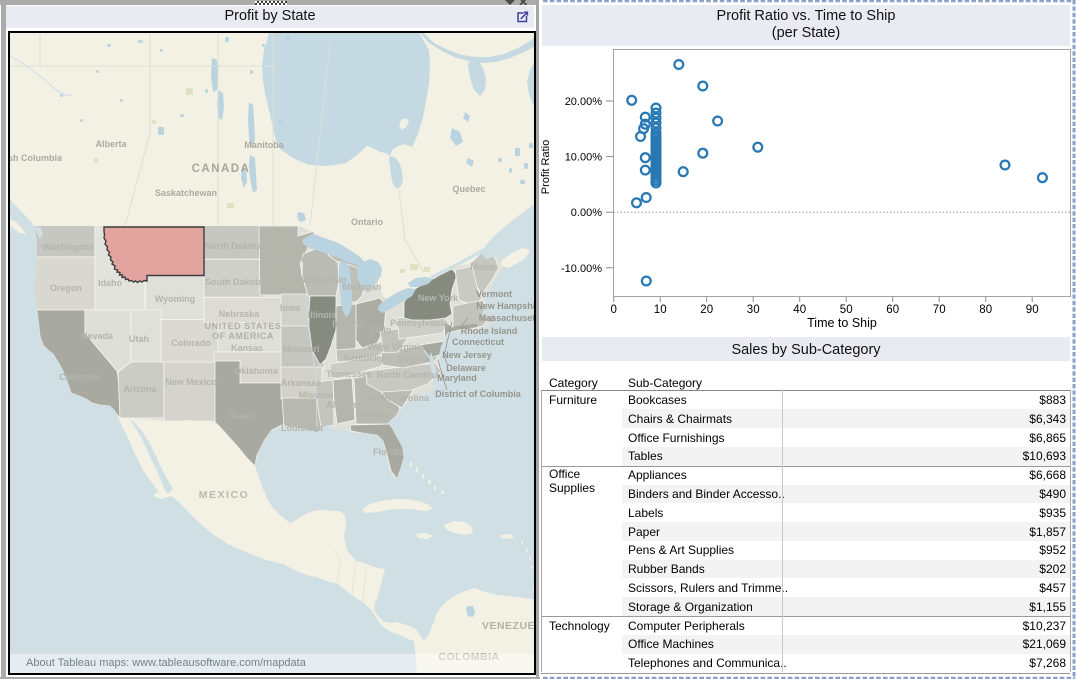  What do you see at coordinates (191, 382) in the screenshot?
I see `svg-text: New Mexico` at bounding box center [191, 382].